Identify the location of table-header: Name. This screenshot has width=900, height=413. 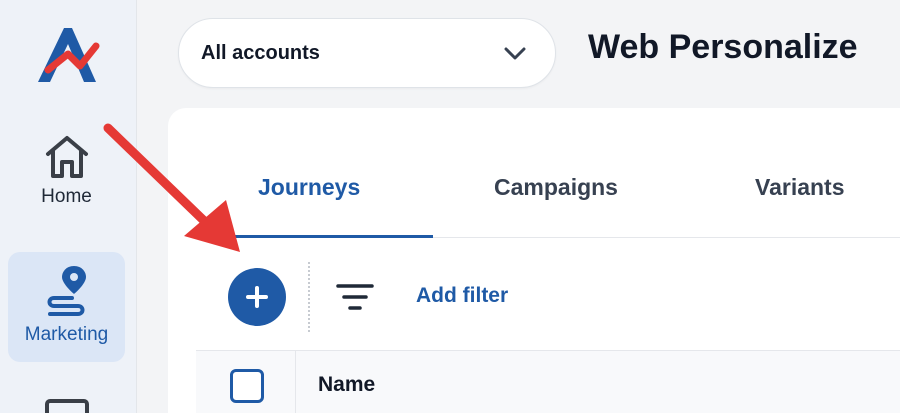
(548, 381).